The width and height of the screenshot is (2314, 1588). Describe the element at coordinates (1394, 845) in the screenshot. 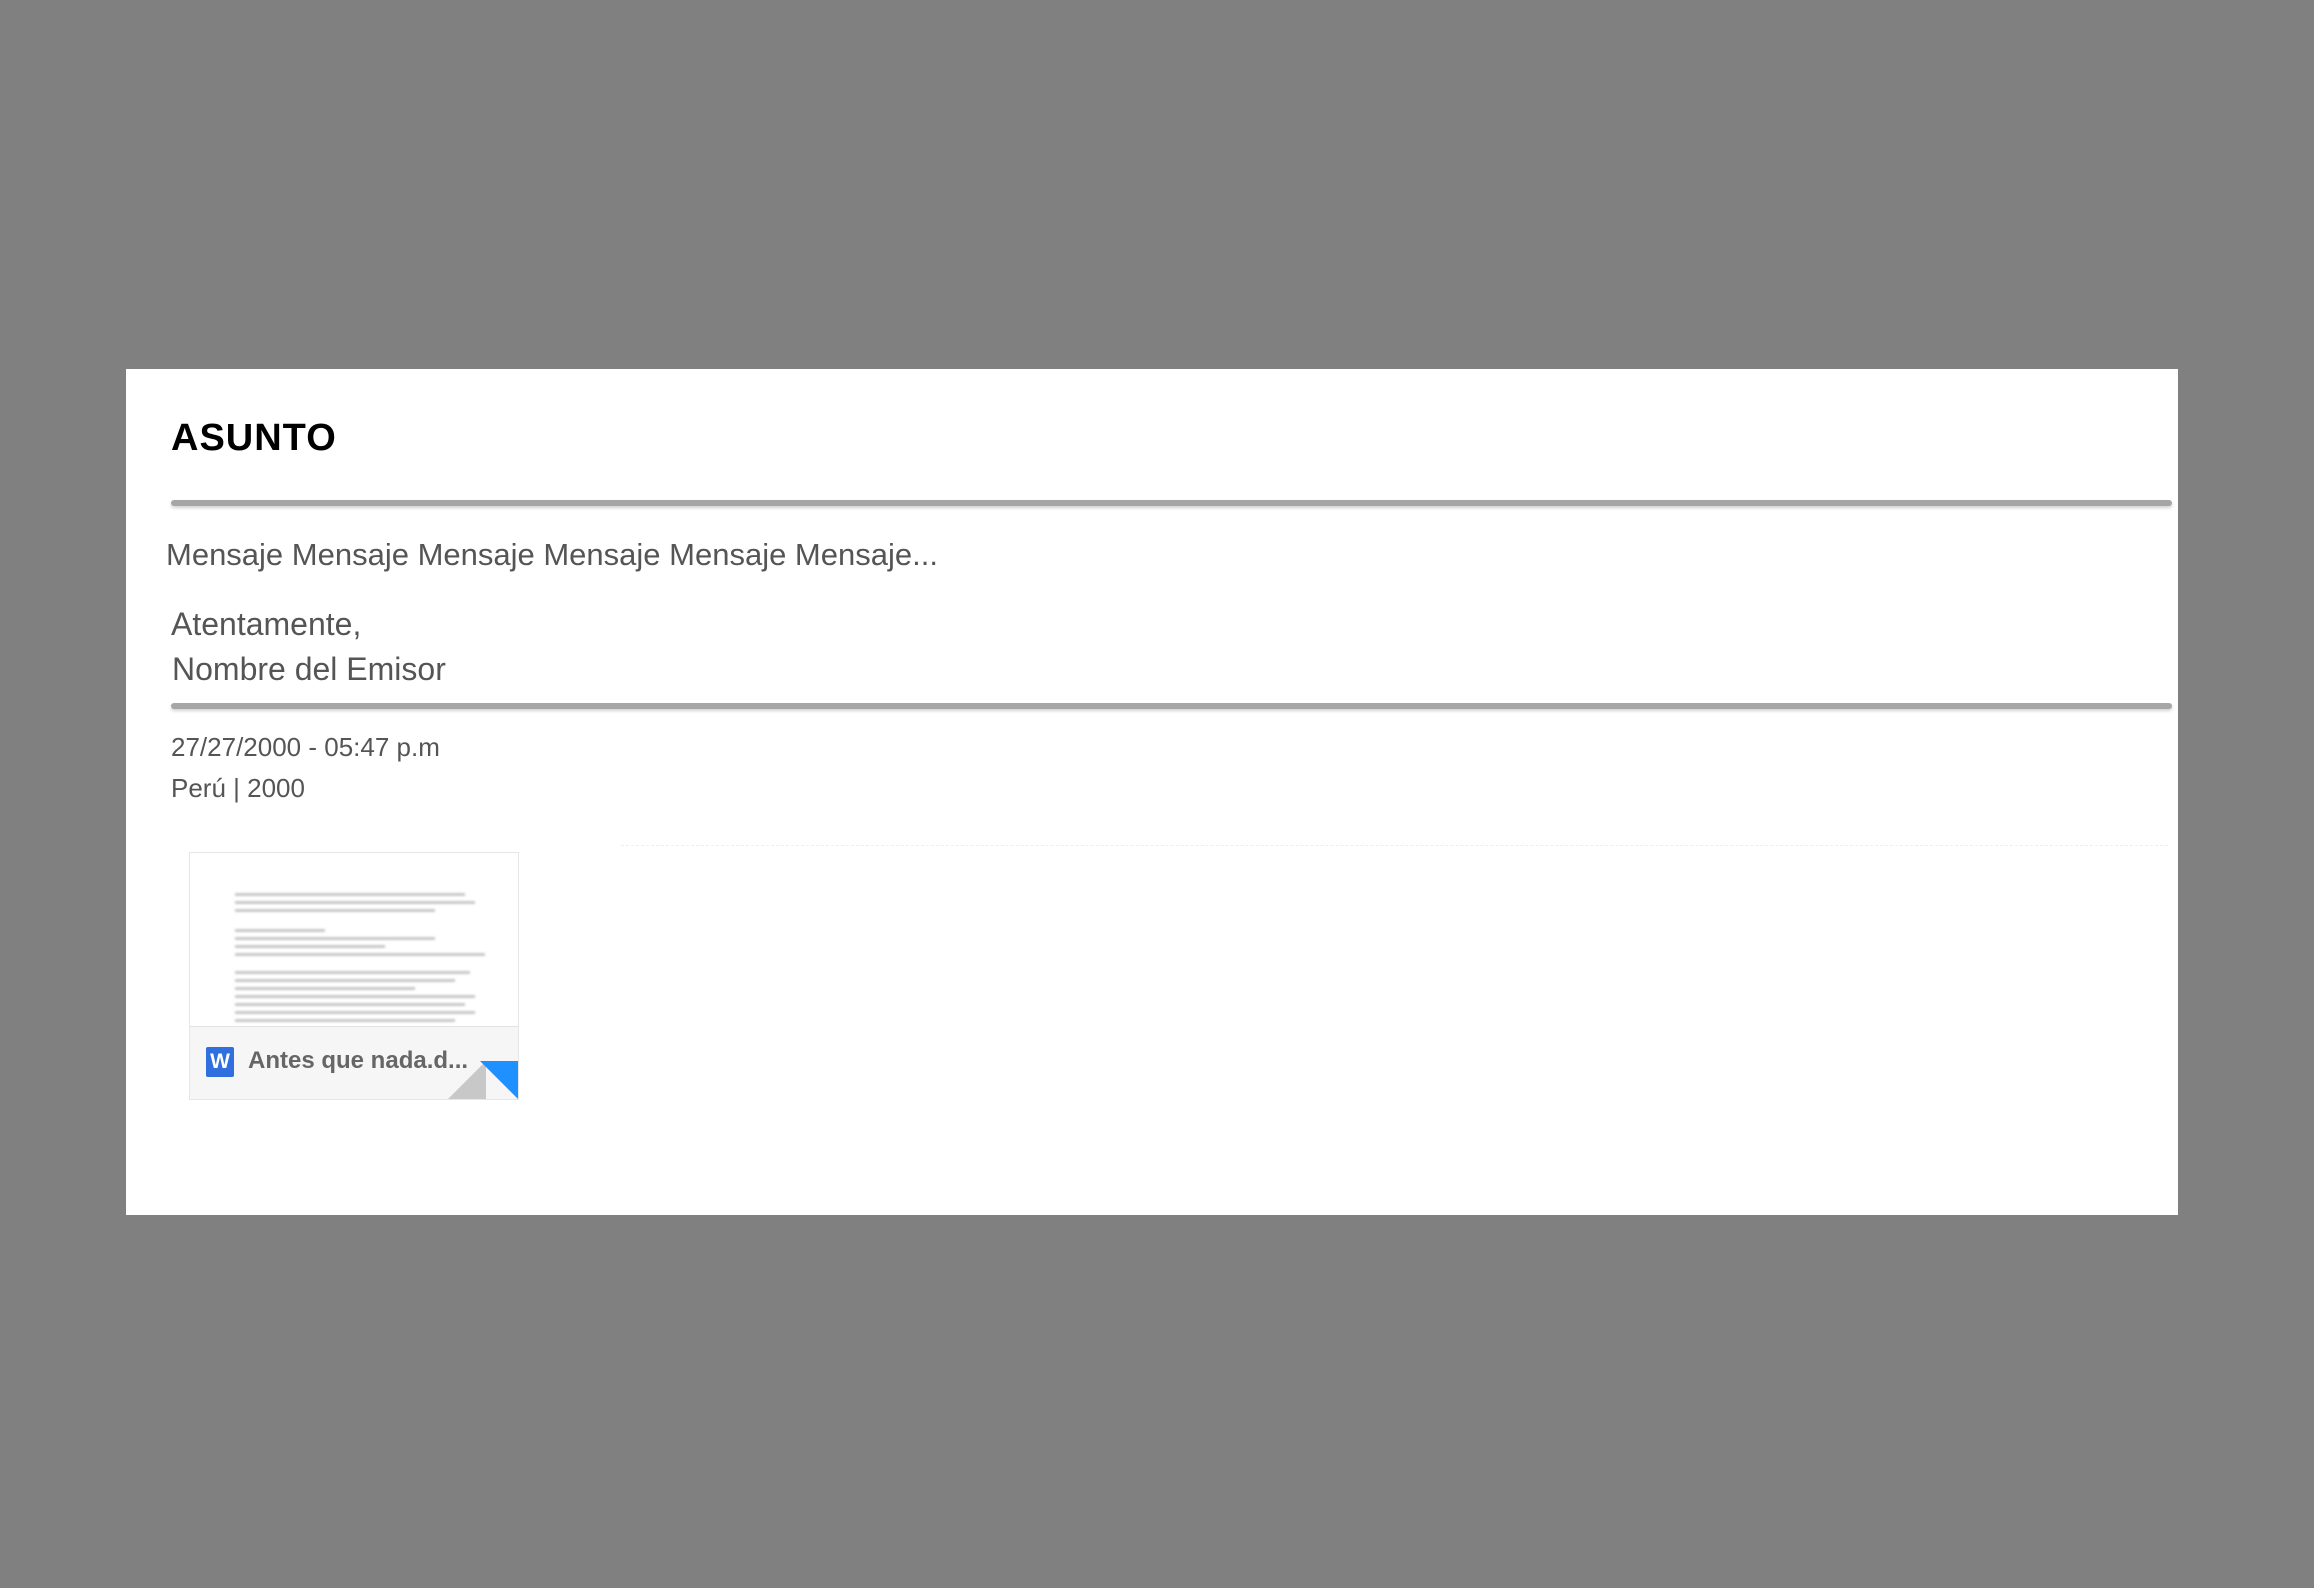

I see `separator-line` at that location.